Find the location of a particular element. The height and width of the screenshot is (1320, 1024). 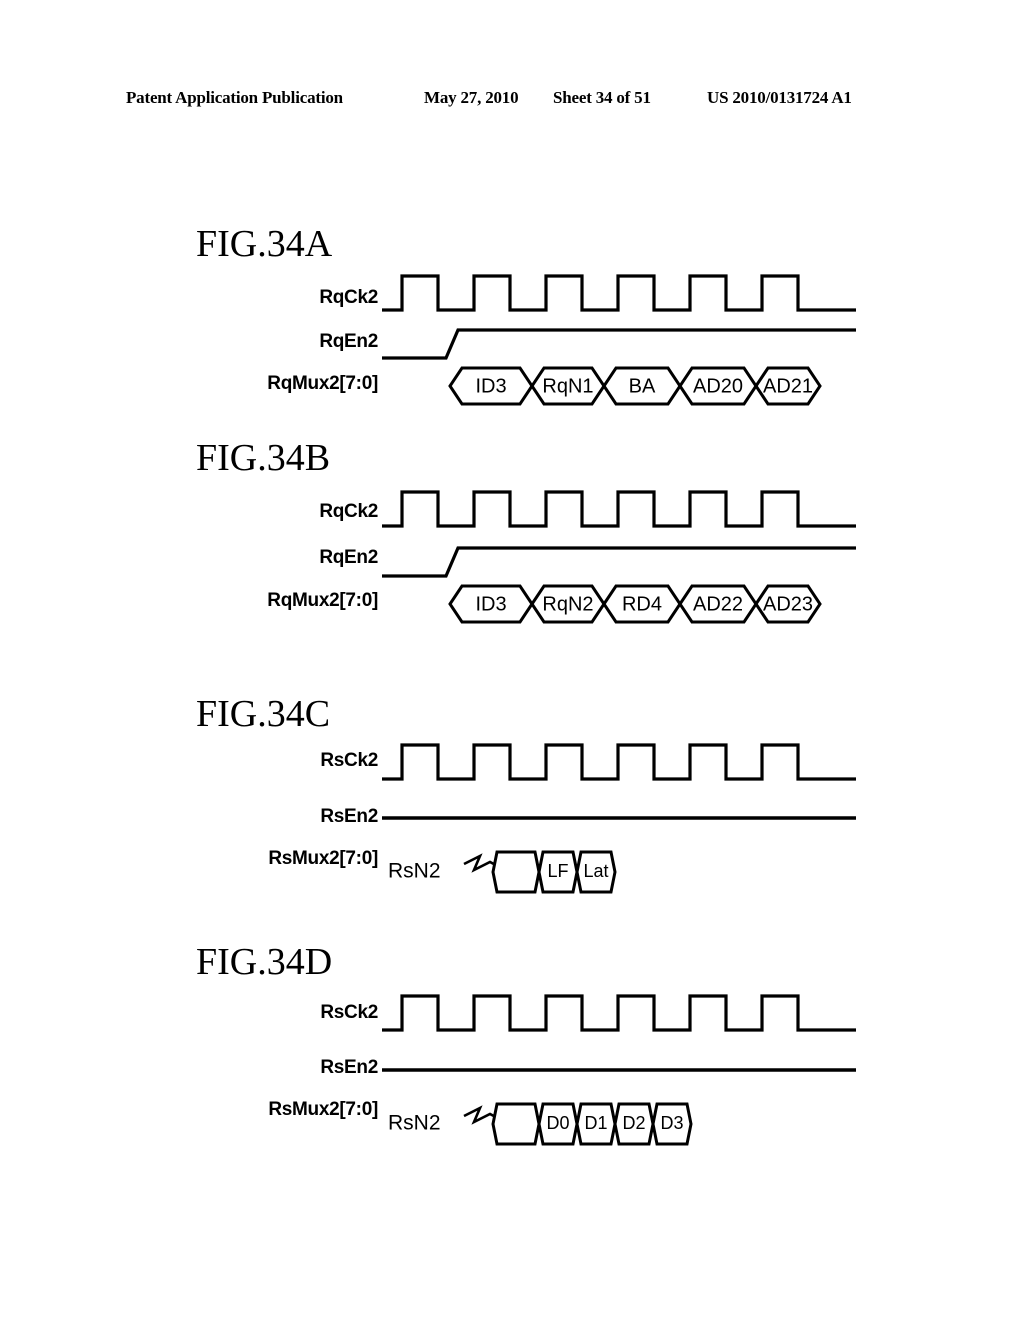

header-sheet: Sheet 34 of 51 is located at coordinates (602, 97).